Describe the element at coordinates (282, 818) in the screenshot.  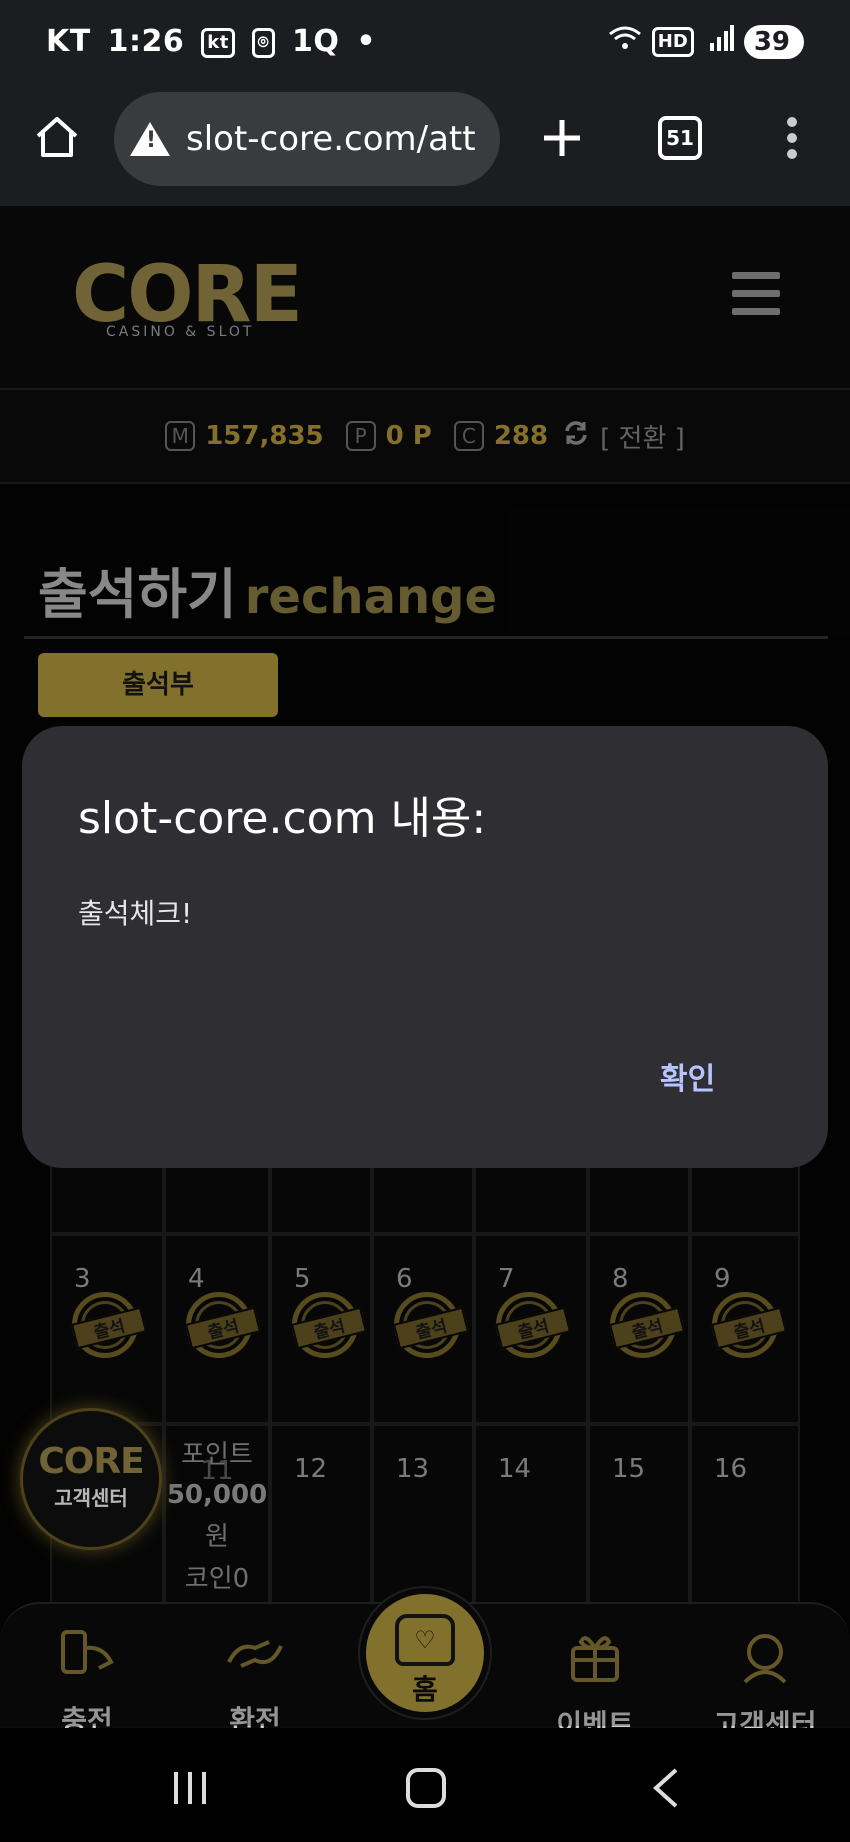
I see `dialog-title: slot-core.com 내용:` at that location.